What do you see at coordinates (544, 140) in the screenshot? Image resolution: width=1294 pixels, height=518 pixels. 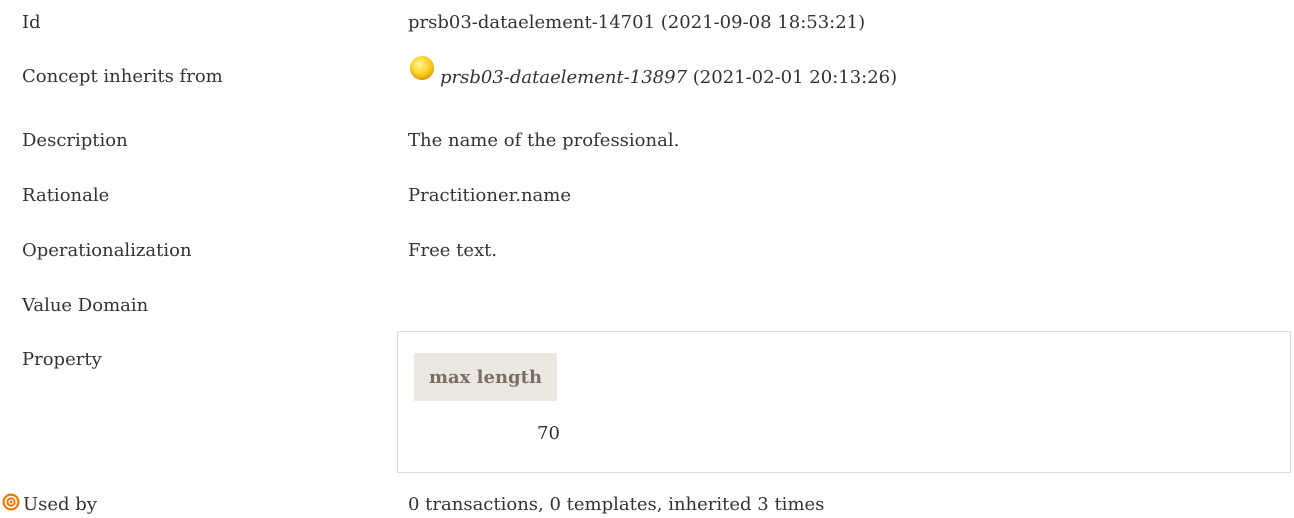 I see `description-value: The name of the professional.` at bounding box center [544, 140].